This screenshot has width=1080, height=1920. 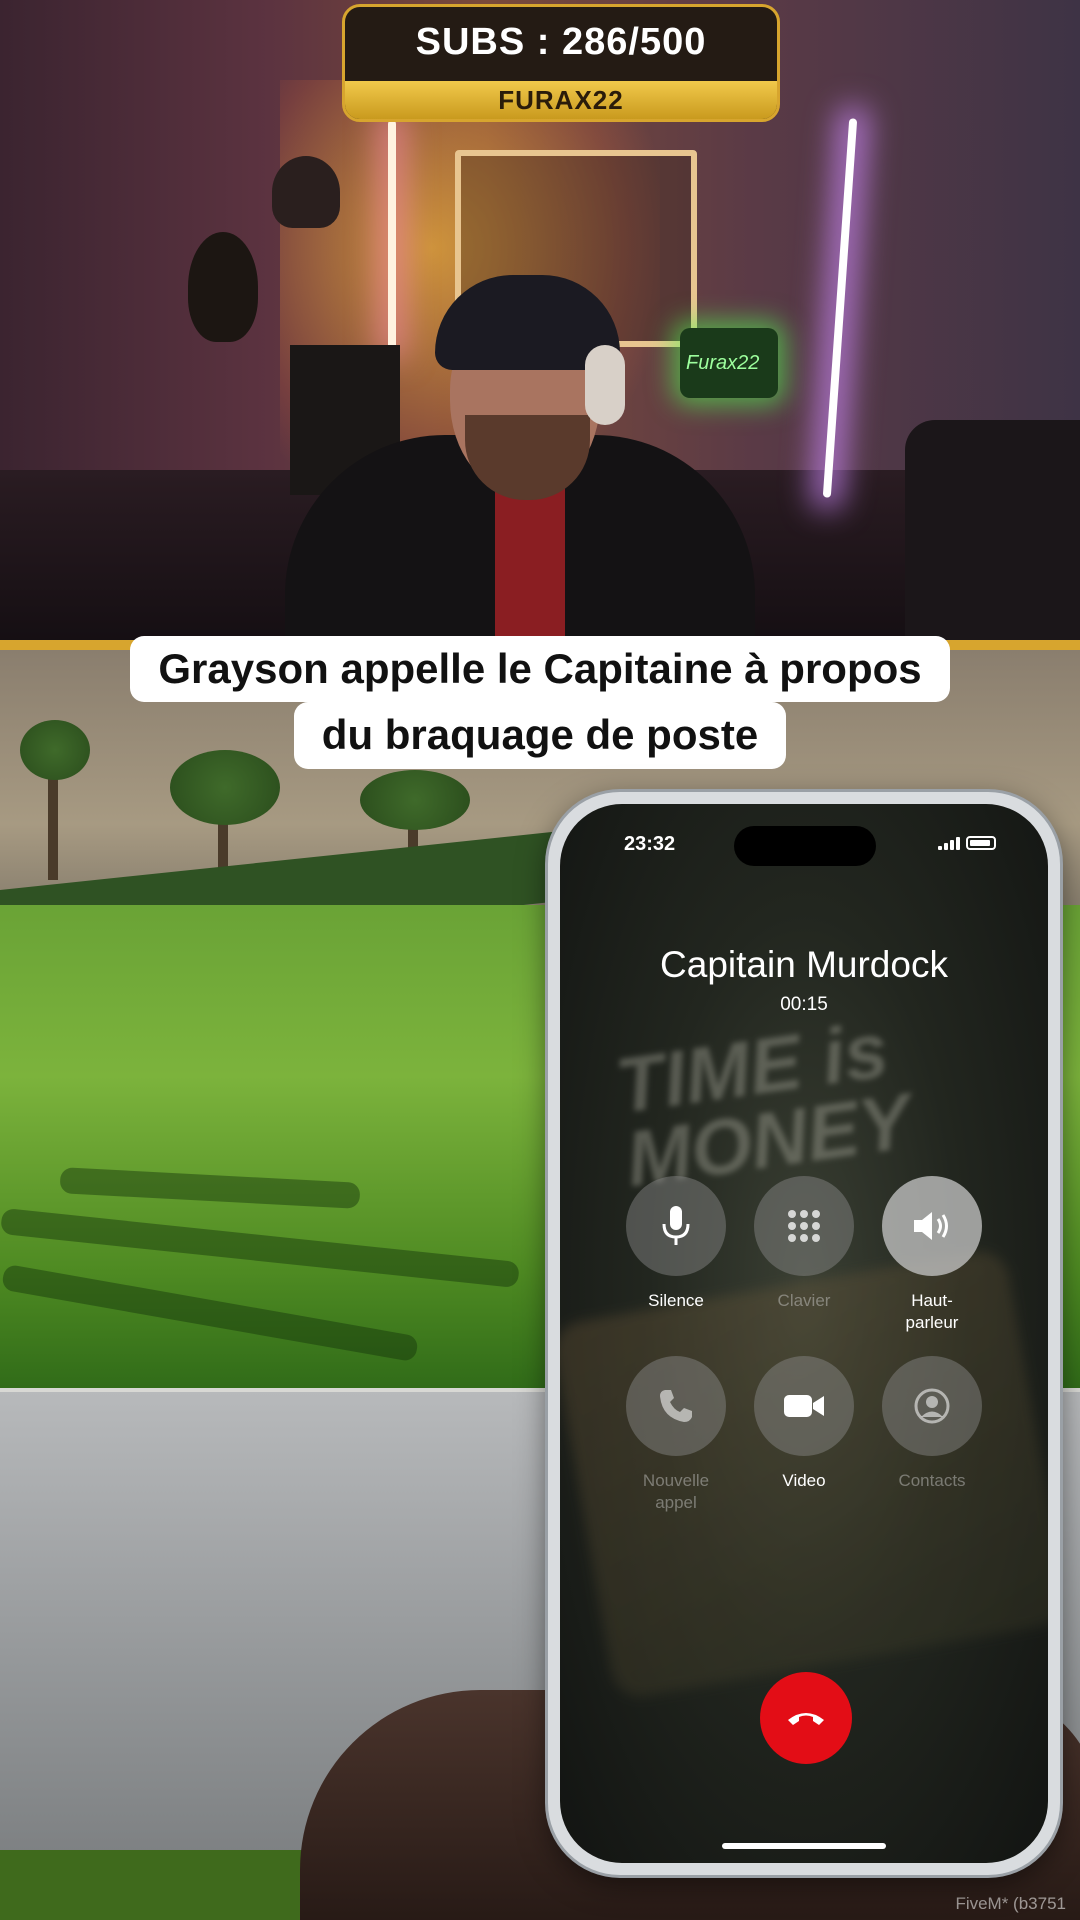 What do you see at coordinates (676, 1406) in the screenshot?
I see `phone-icon` at bounding box center [676, 1406].